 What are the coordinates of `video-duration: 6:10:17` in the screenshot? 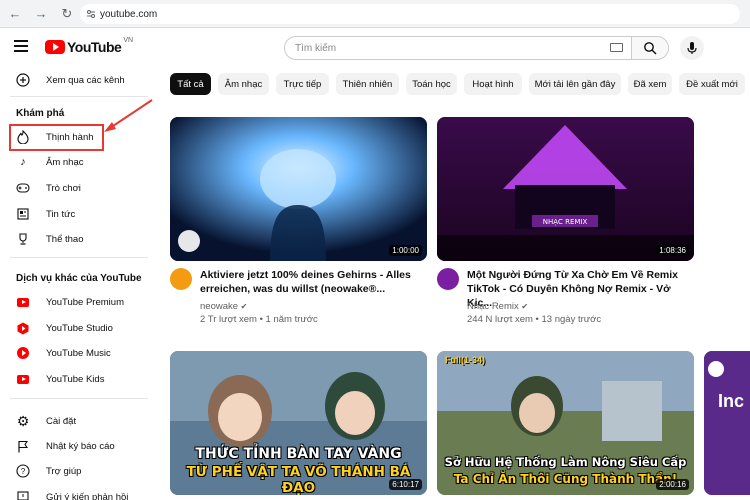 It's located at (405, 484).